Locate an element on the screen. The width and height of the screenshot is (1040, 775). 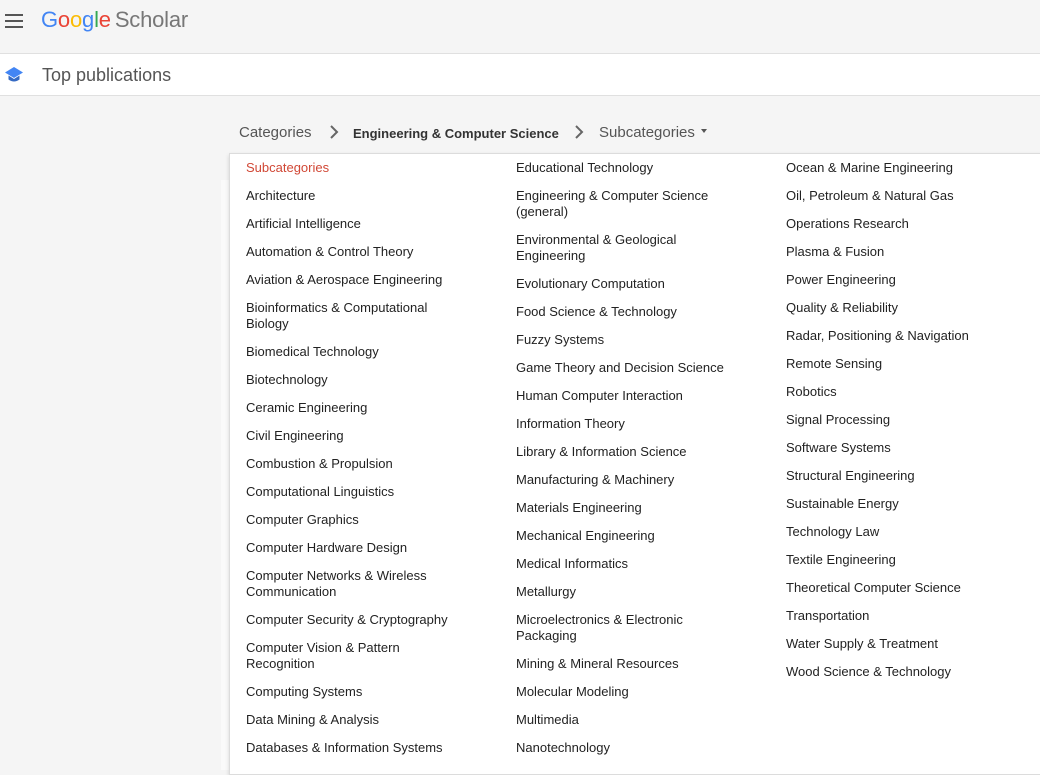
top-bar: Google Scholar is located at coordinates (520, 27).